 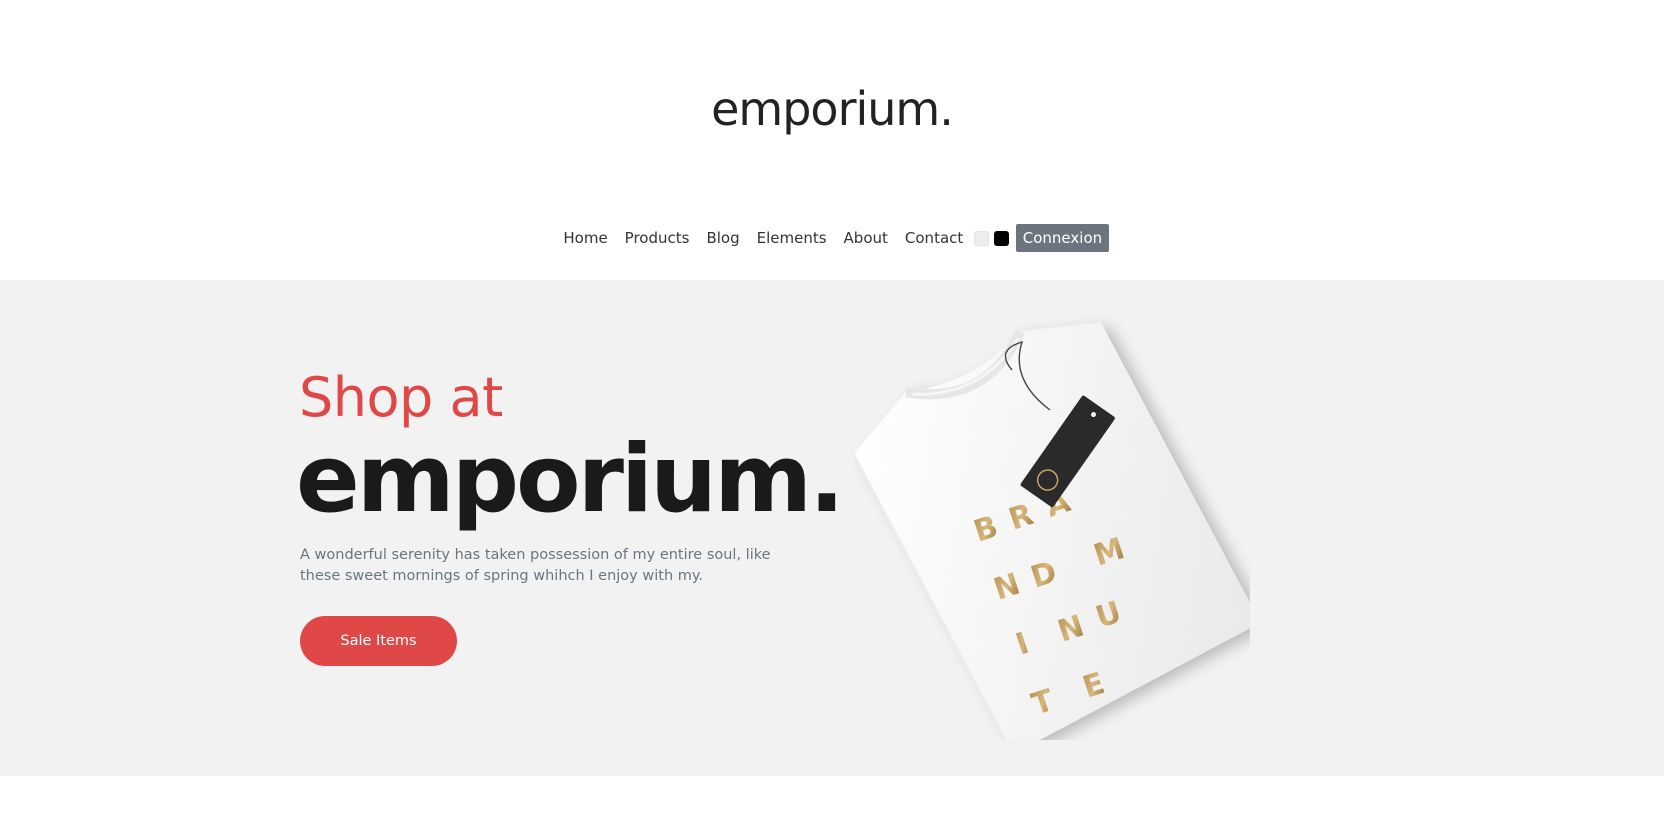 I want to click on hero-subtitle: Shop at, so click(x=401, y=397).